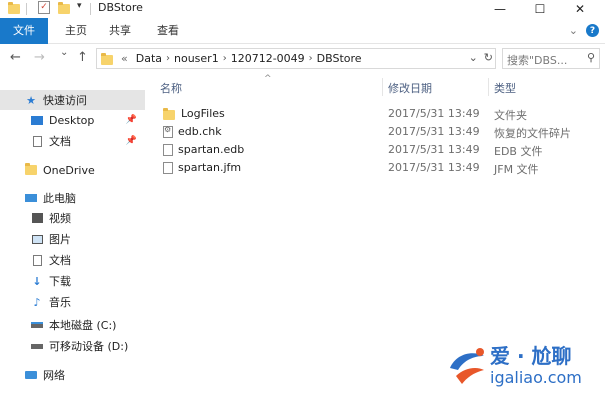 Image resolution: width=605 pixels, height=405 pixels. Describe the element at coordinates (268, 58) in the screenshot. I see `breadcrumb-120712-0049: 120712-0049` at that location.